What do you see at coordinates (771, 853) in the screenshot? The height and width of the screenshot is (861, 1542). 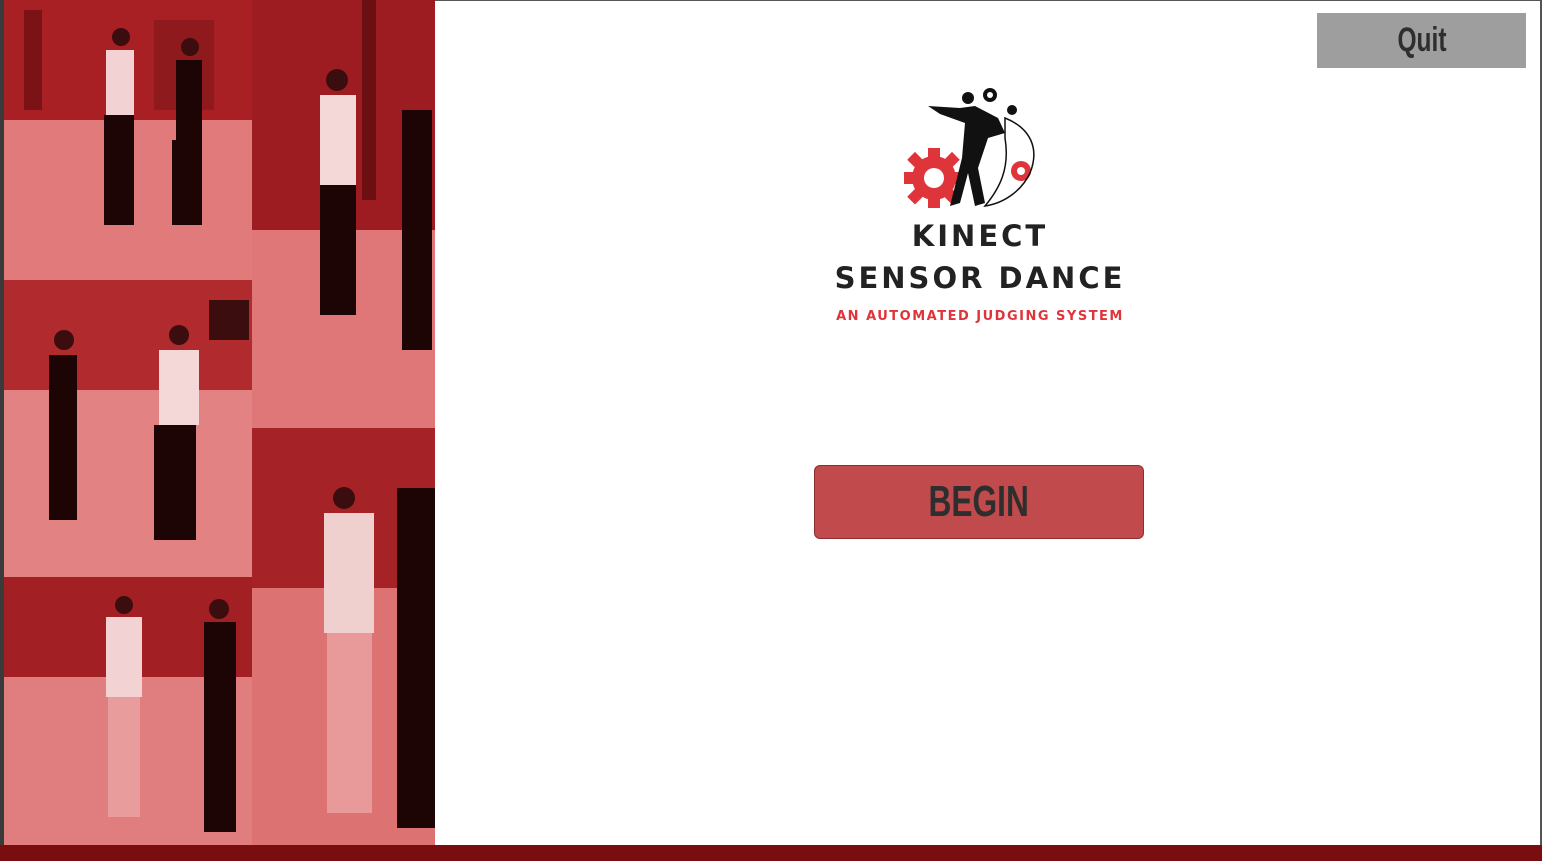 I see `bottom-status-bar` at bounding box center [771, 853].